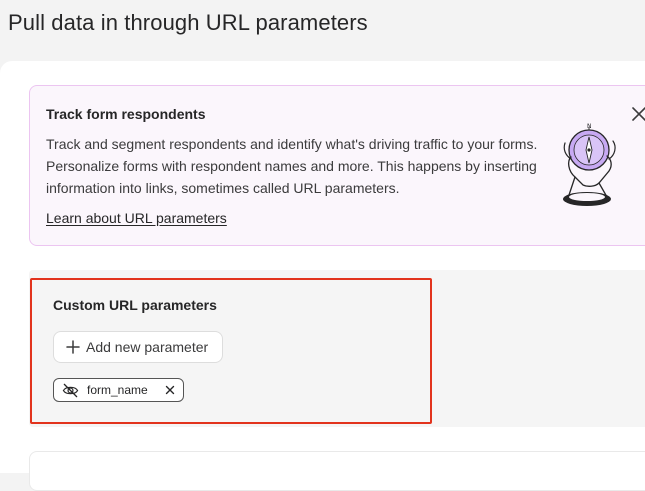 The image size is (645, 491). Describe the element at coordinates (136, 218) in the screenshot. I see `learn-more-link: Learn about URL parameters` at that location.